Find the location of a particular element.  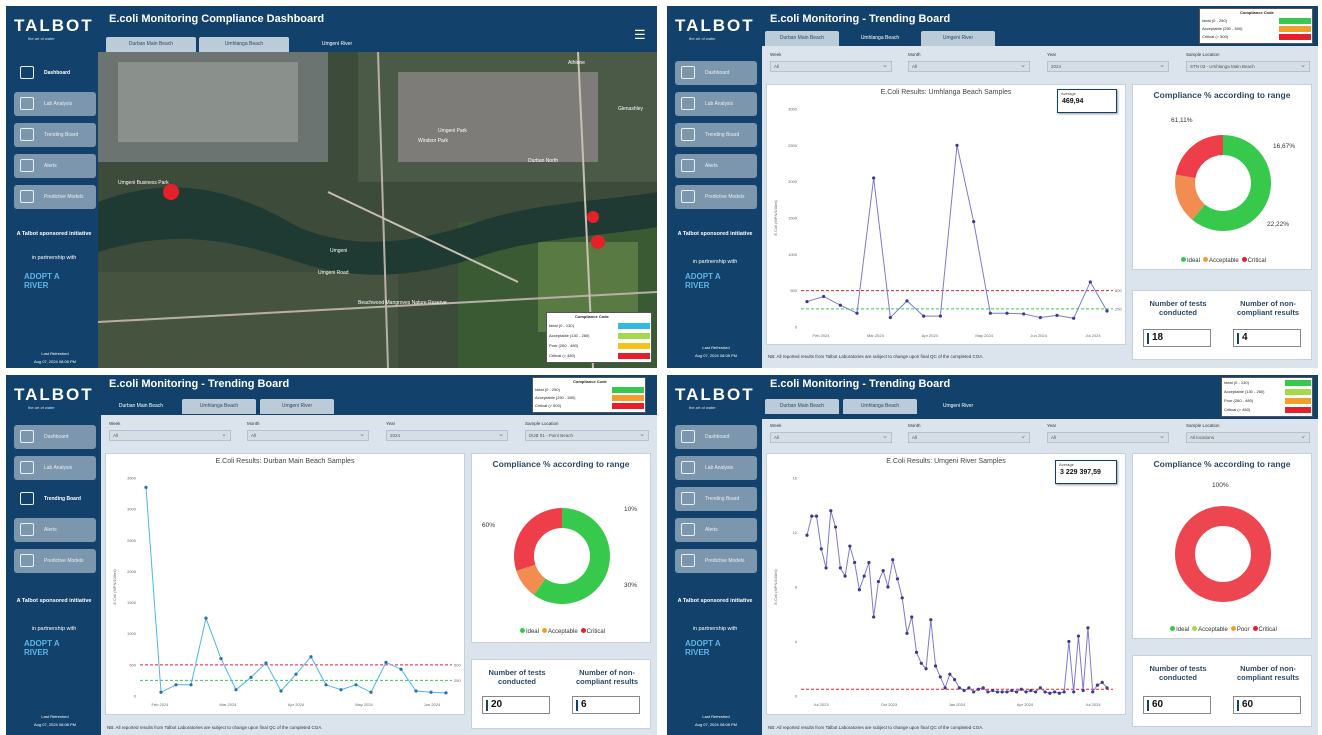

location-filter: Sample Location All locations is located at coordinates (1248, 434).